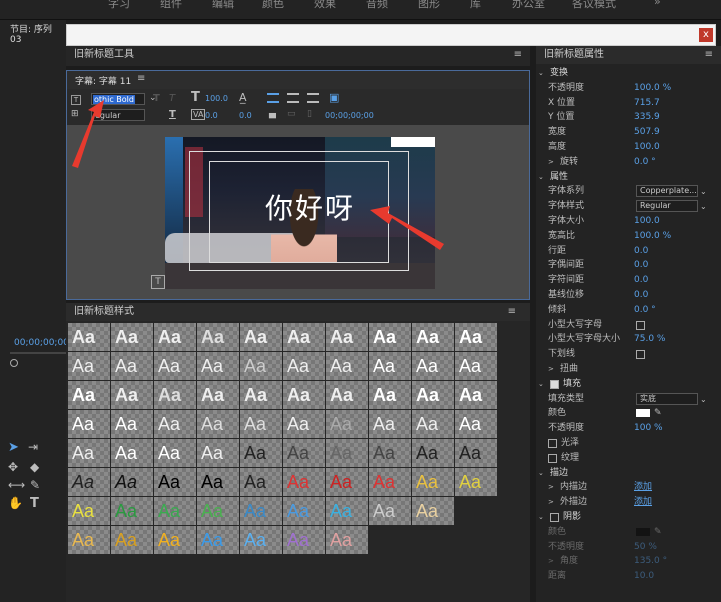 This screenshot has width=721, height=602. Describe the element at coordinates (88, 134) in the screenshot. I see `arrow-font-pointer` at that location.